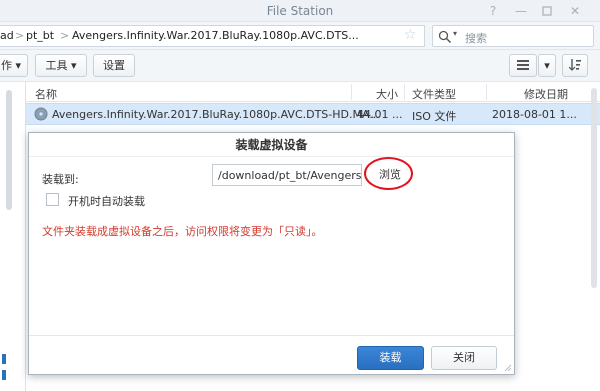 The image size is (600, 391). Describe the element at coordinates (390, 358) in the screenshot. I see `mount-button: 装载` at that location.